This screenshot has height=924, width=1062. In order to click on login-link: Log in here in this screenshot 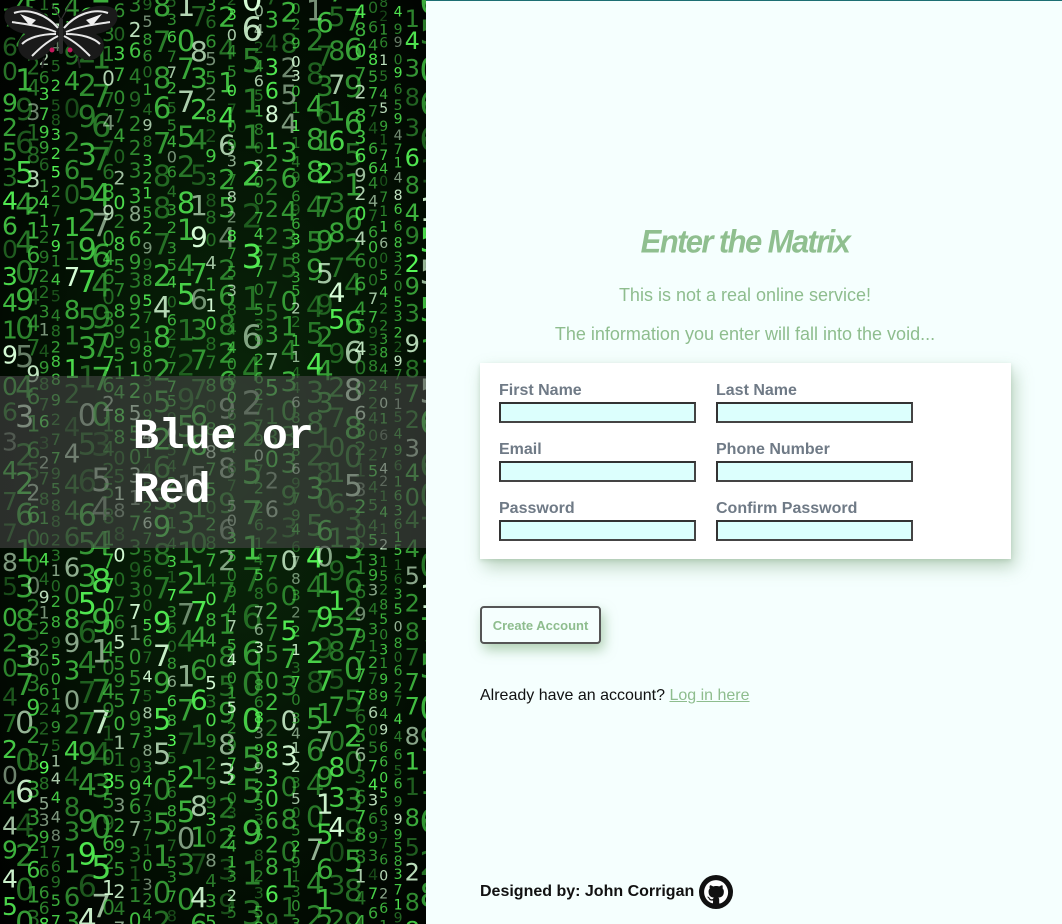, I will do `click(709, 695)`.